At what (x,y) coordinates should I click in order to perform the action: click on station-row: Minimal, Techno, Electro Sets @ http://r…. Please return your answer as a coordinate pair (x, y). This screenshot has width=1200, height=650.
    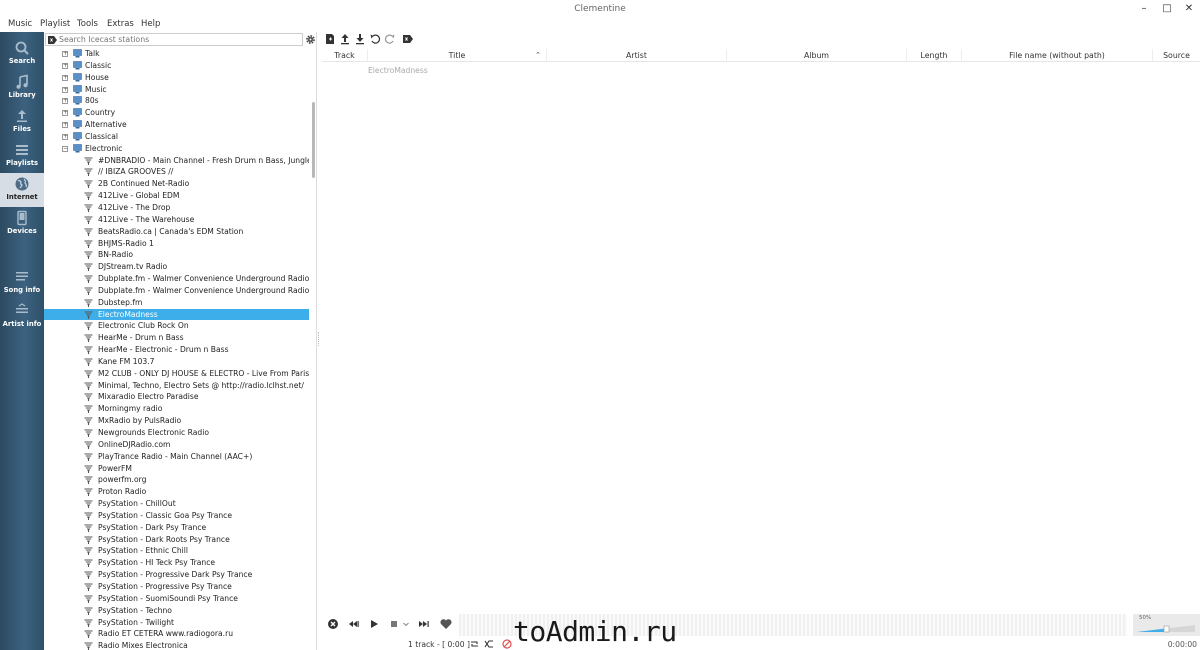
    Looking at the image, I should click on (176, 386).